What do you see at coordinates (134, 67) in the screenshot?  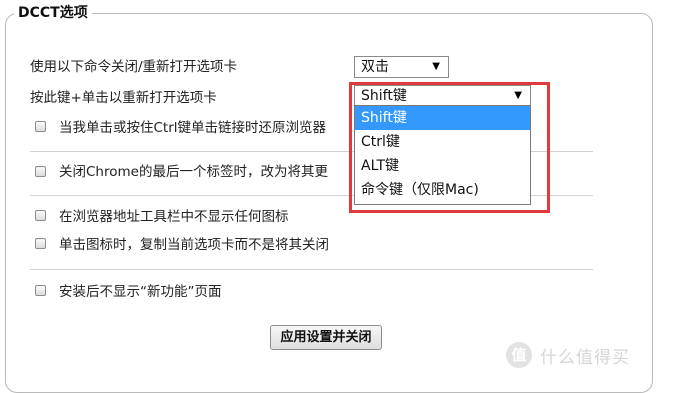 I see `close-command-label: 使用以下命令关闭/重新打开选项卡` at bounding box center [134, 67].